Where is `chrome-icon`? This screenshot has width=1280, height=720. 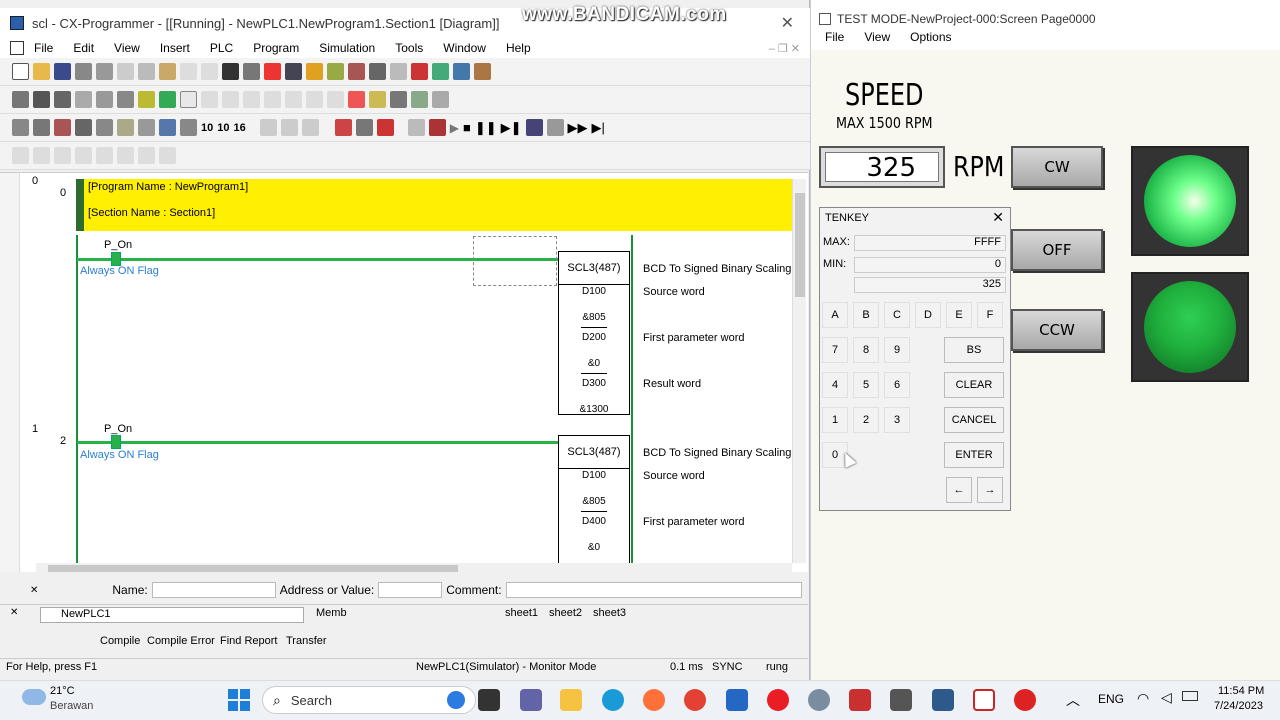 chrome-icon is located at coordinates (695, 700).